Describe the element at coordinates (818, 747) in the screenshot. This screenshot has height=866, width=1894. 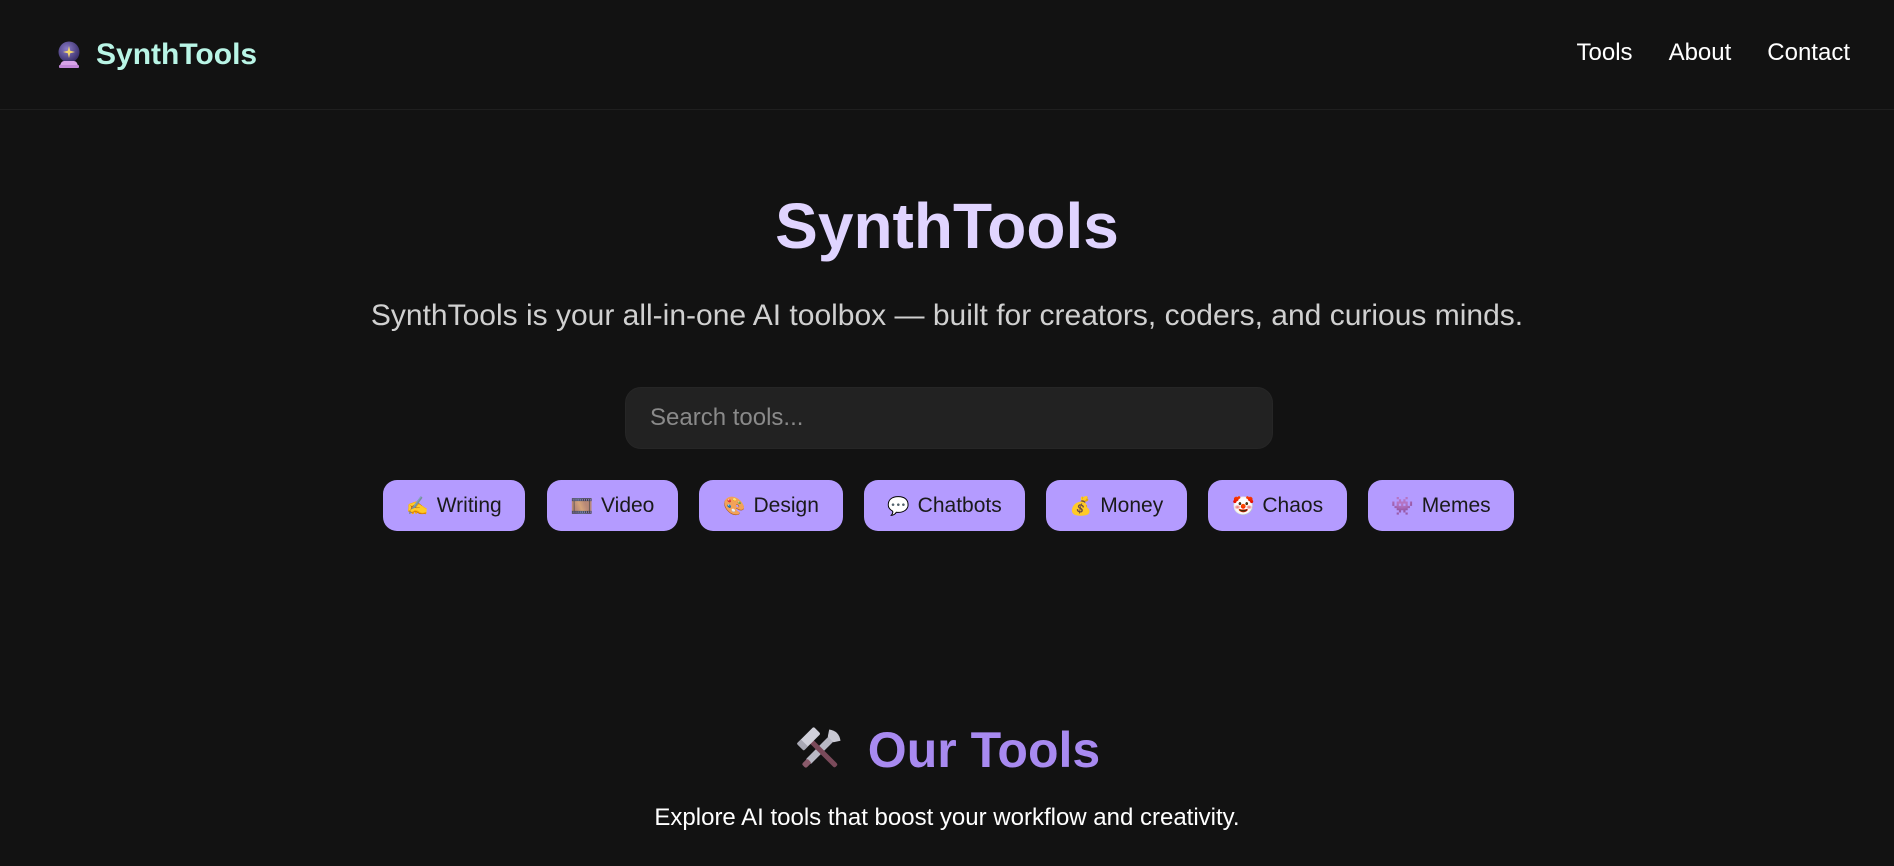
I see `hammer-and-wrench-icon` at that location.